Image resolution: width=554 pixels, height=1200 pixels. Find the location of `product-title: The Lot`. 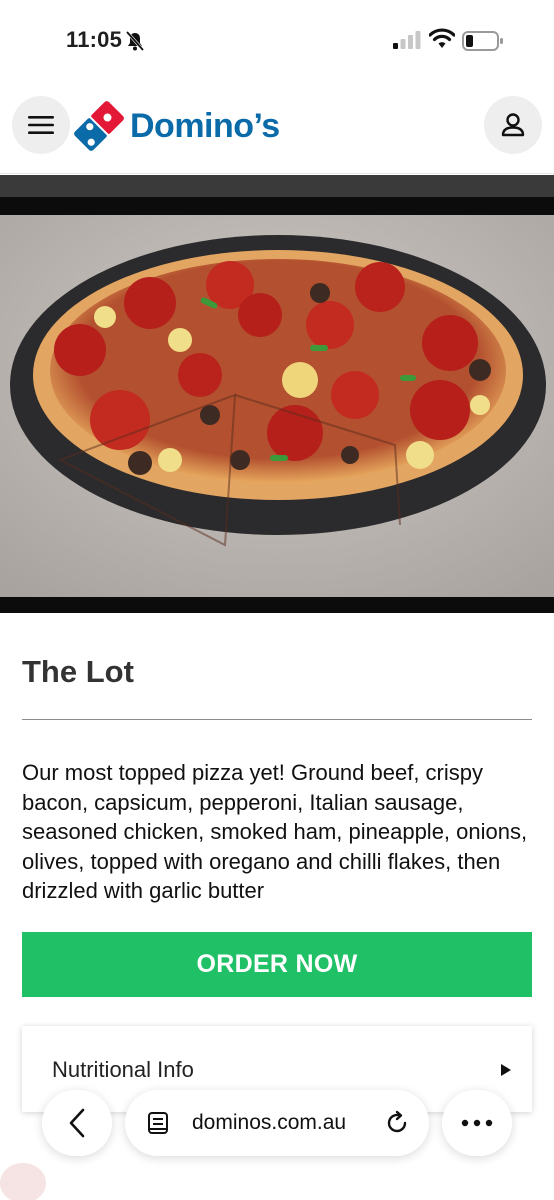

product-title: The Lot is located at coordinates (78, 671).